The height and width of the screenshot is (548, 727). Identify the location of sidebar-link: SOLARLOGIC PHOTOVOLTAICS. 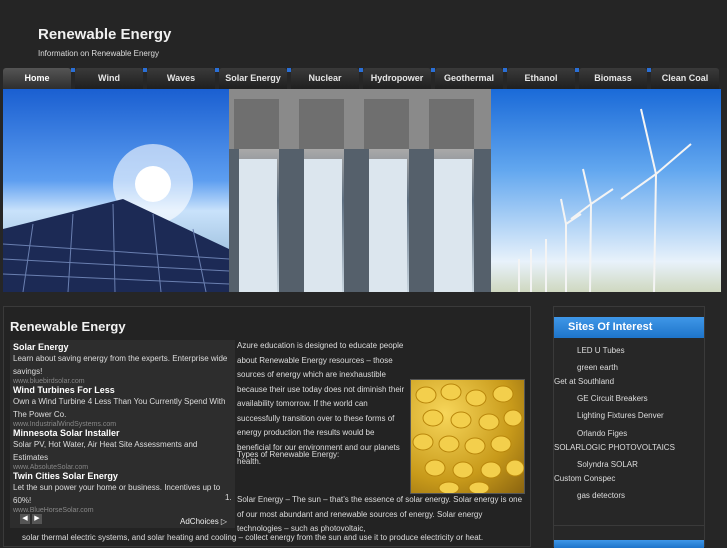
(614, 447).